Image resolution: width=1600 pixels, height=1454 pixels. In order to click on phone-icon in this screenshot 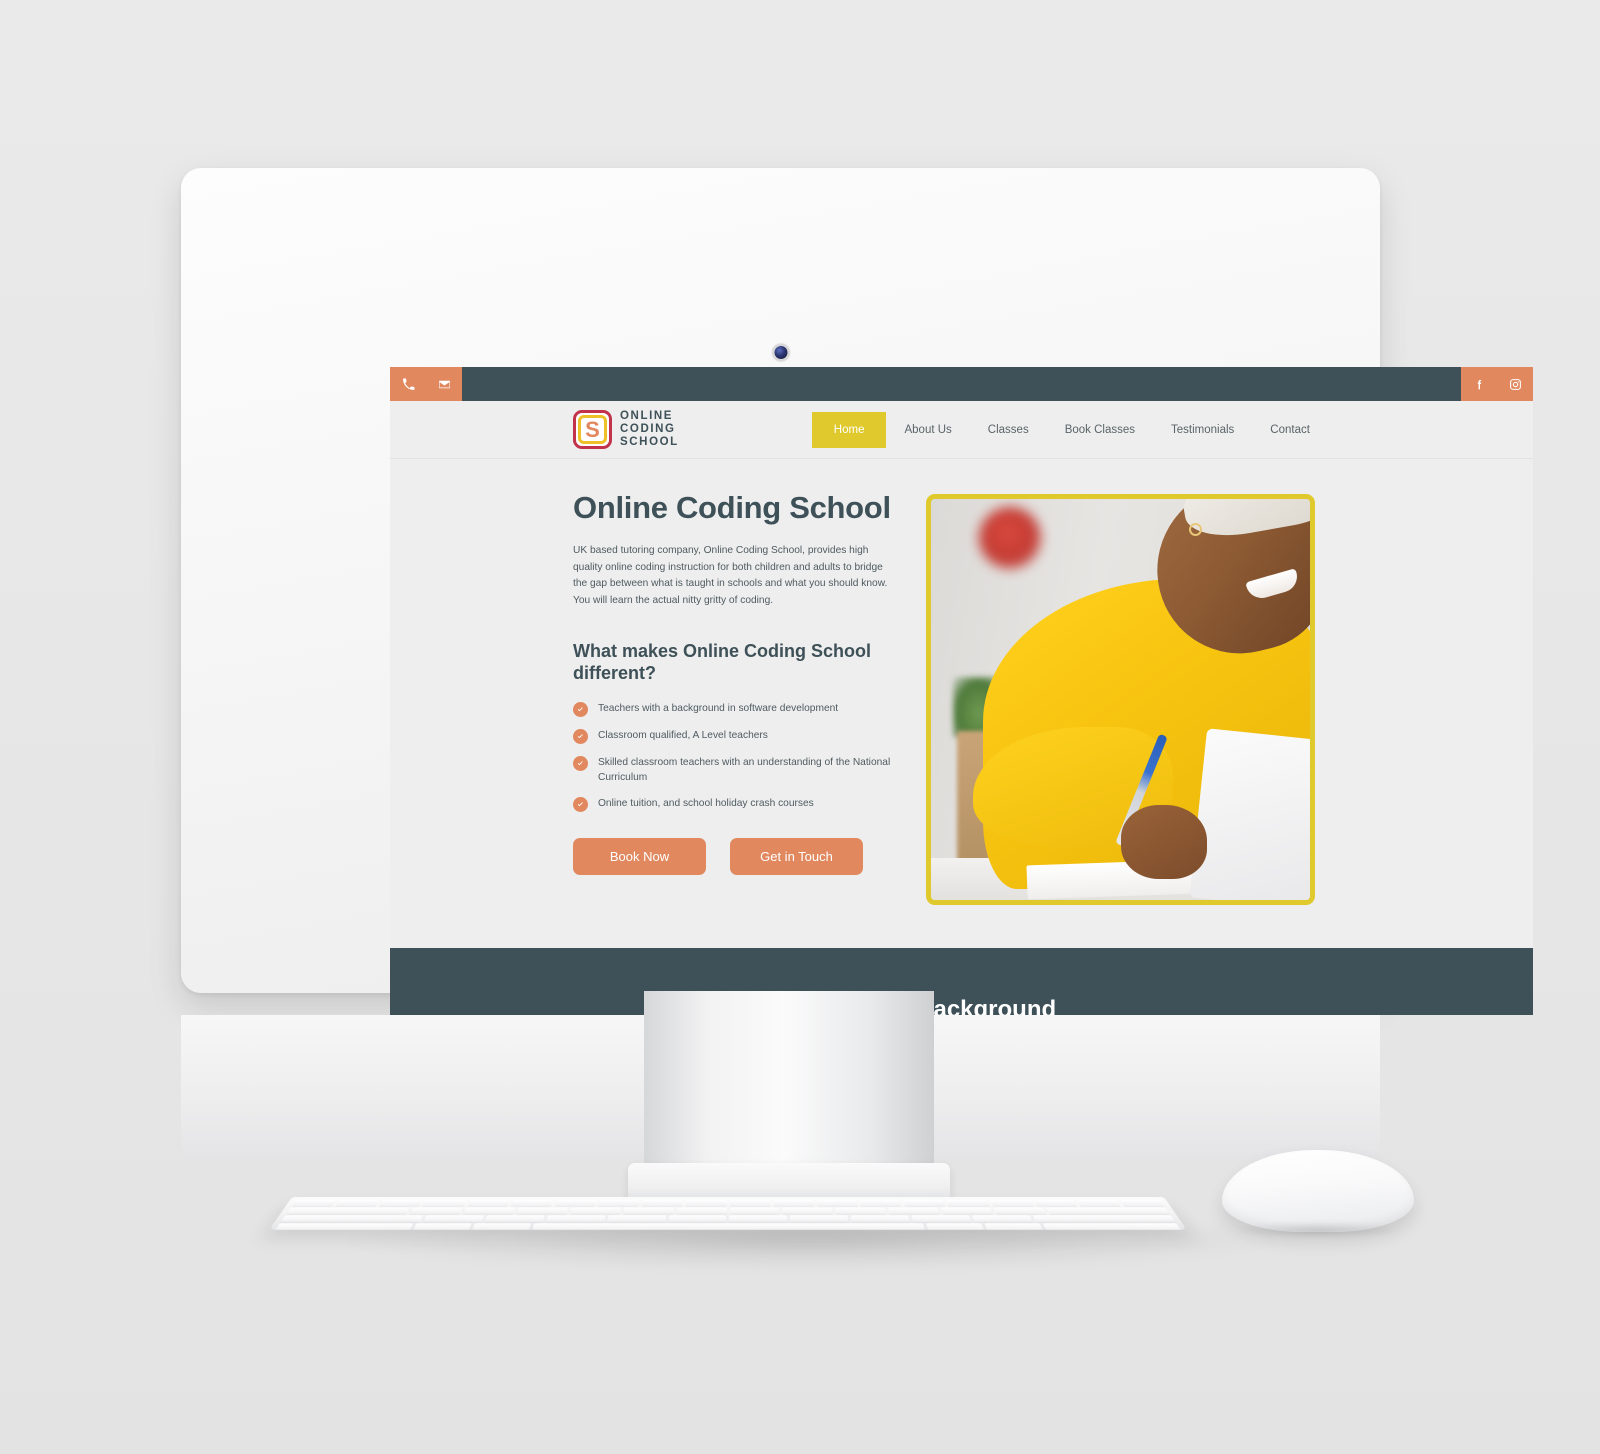, I will do `click(408, 384)`.